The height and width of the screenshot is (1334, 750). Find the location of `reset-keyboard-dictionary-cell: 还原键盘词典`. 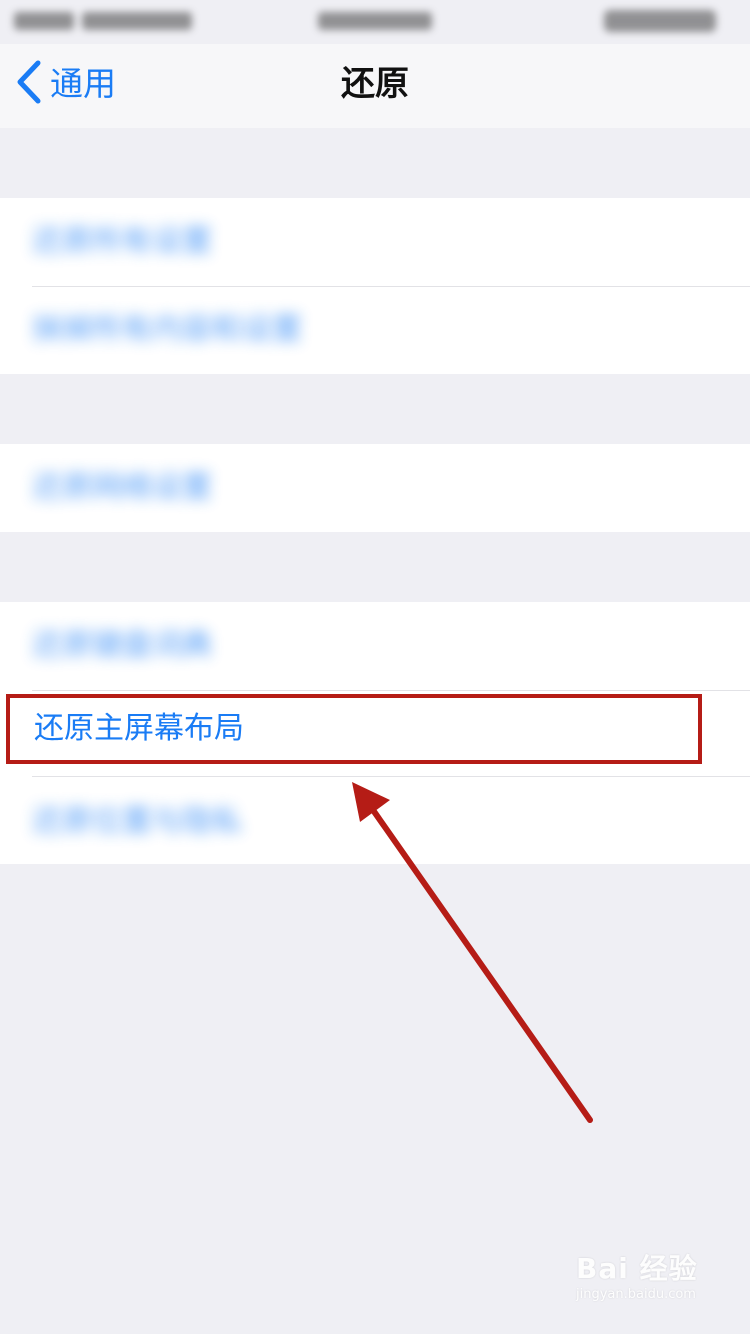

reset-keyboard-dictionary-cell: 还原键盘词典 is located at coordinates (375, 646).